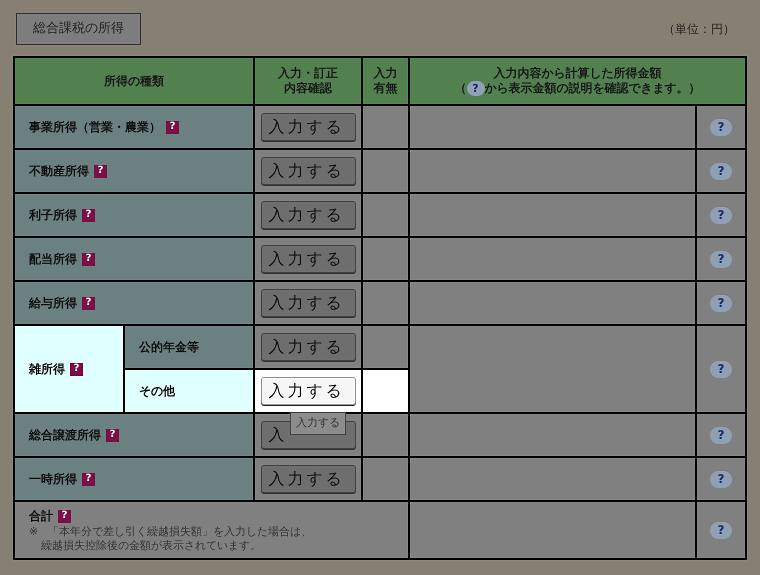 Image resolution: width=760 pixels, height=575 pixels. I want to click on row-label: 雑所得, so click(47, 369).